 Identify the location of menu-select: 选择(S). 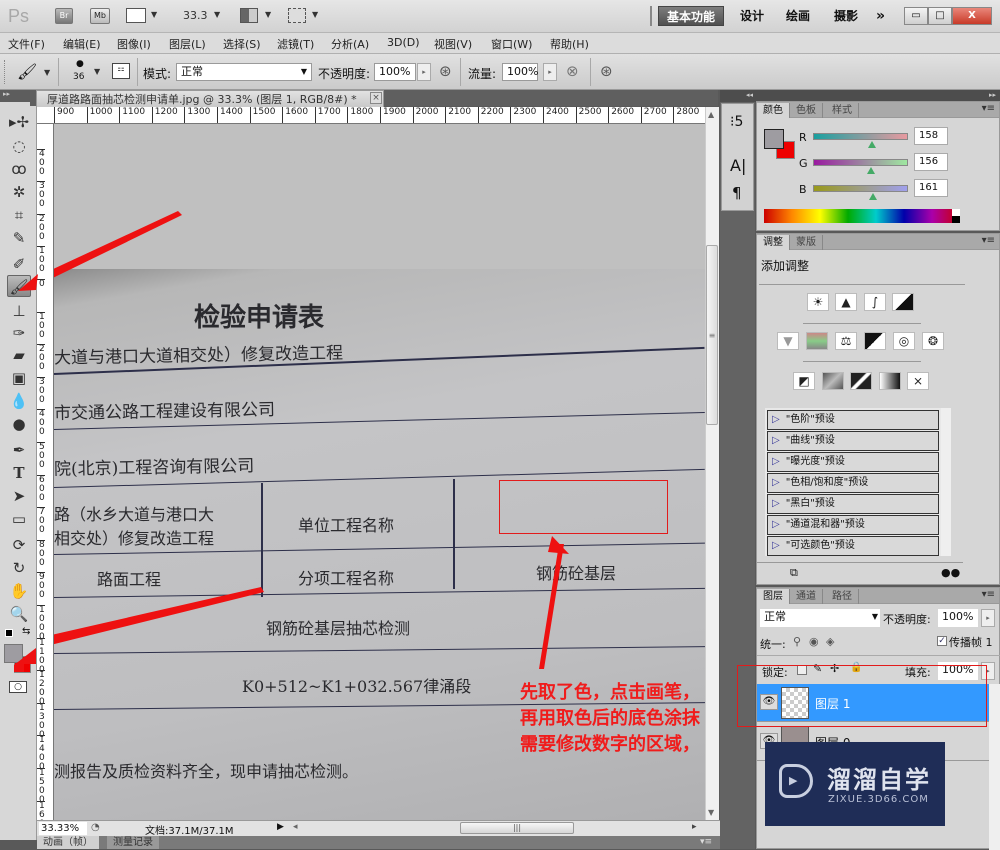
(242, 44).